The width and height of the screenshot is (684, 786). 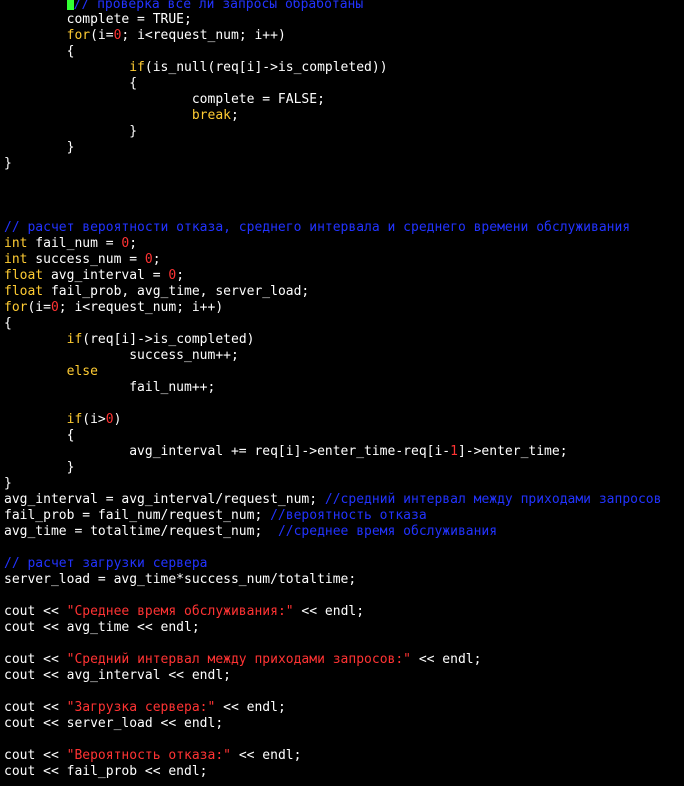 I want to click on code-line: complete = FALSE;, so click(x=344, y=100).